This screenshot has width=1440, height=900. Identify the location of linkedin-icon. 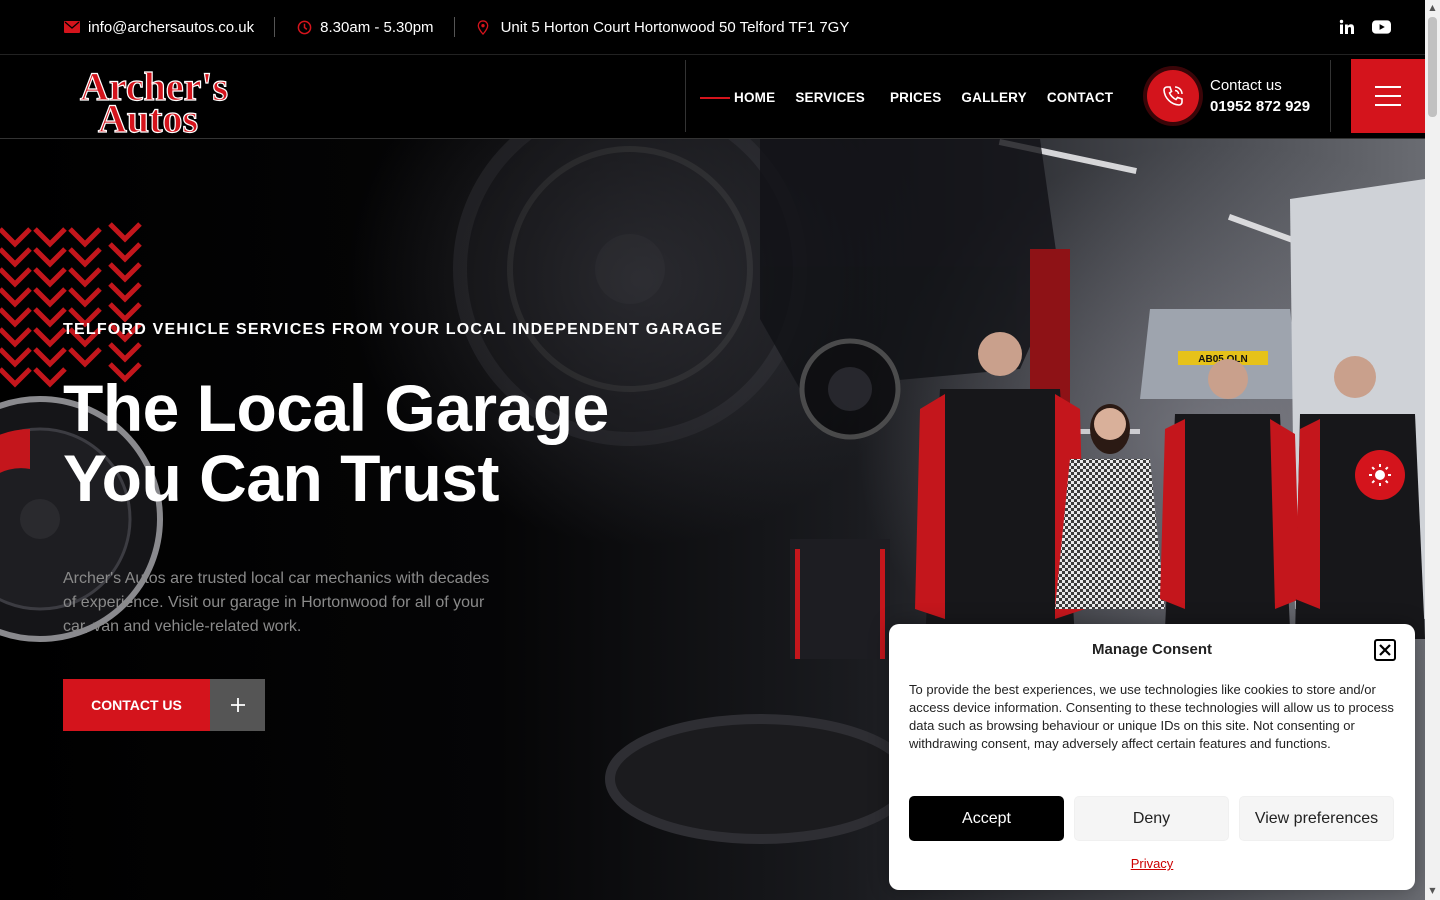
(1347, 27).